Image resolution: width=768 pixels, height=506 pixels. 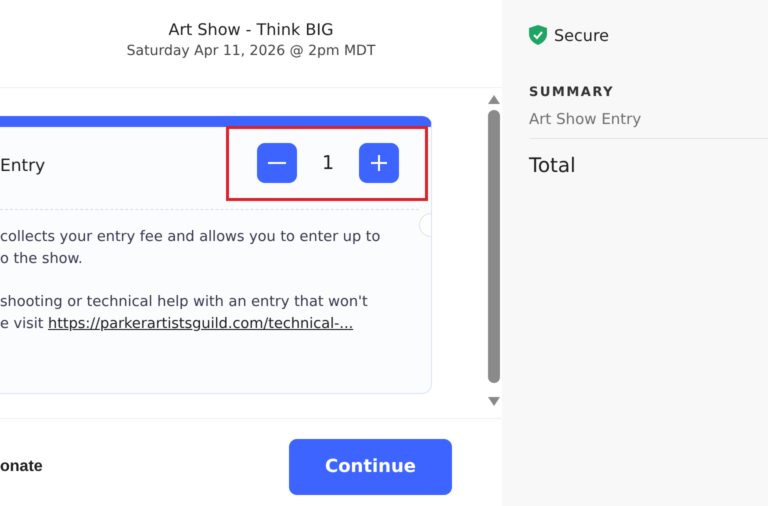 I want to click on donate-button: onate, so click(x=21, y=467).